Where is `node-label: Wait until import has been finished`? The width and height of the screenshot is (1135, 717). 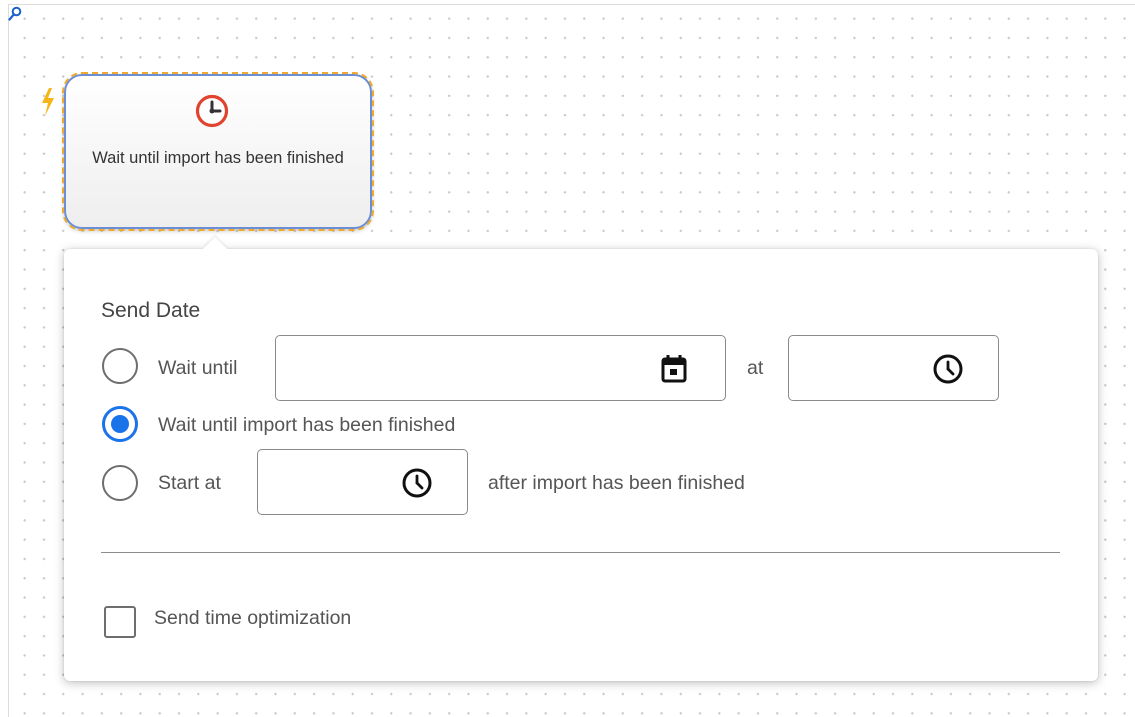 node-label: Wait until import has been finished is located at coordinates (218, 158).